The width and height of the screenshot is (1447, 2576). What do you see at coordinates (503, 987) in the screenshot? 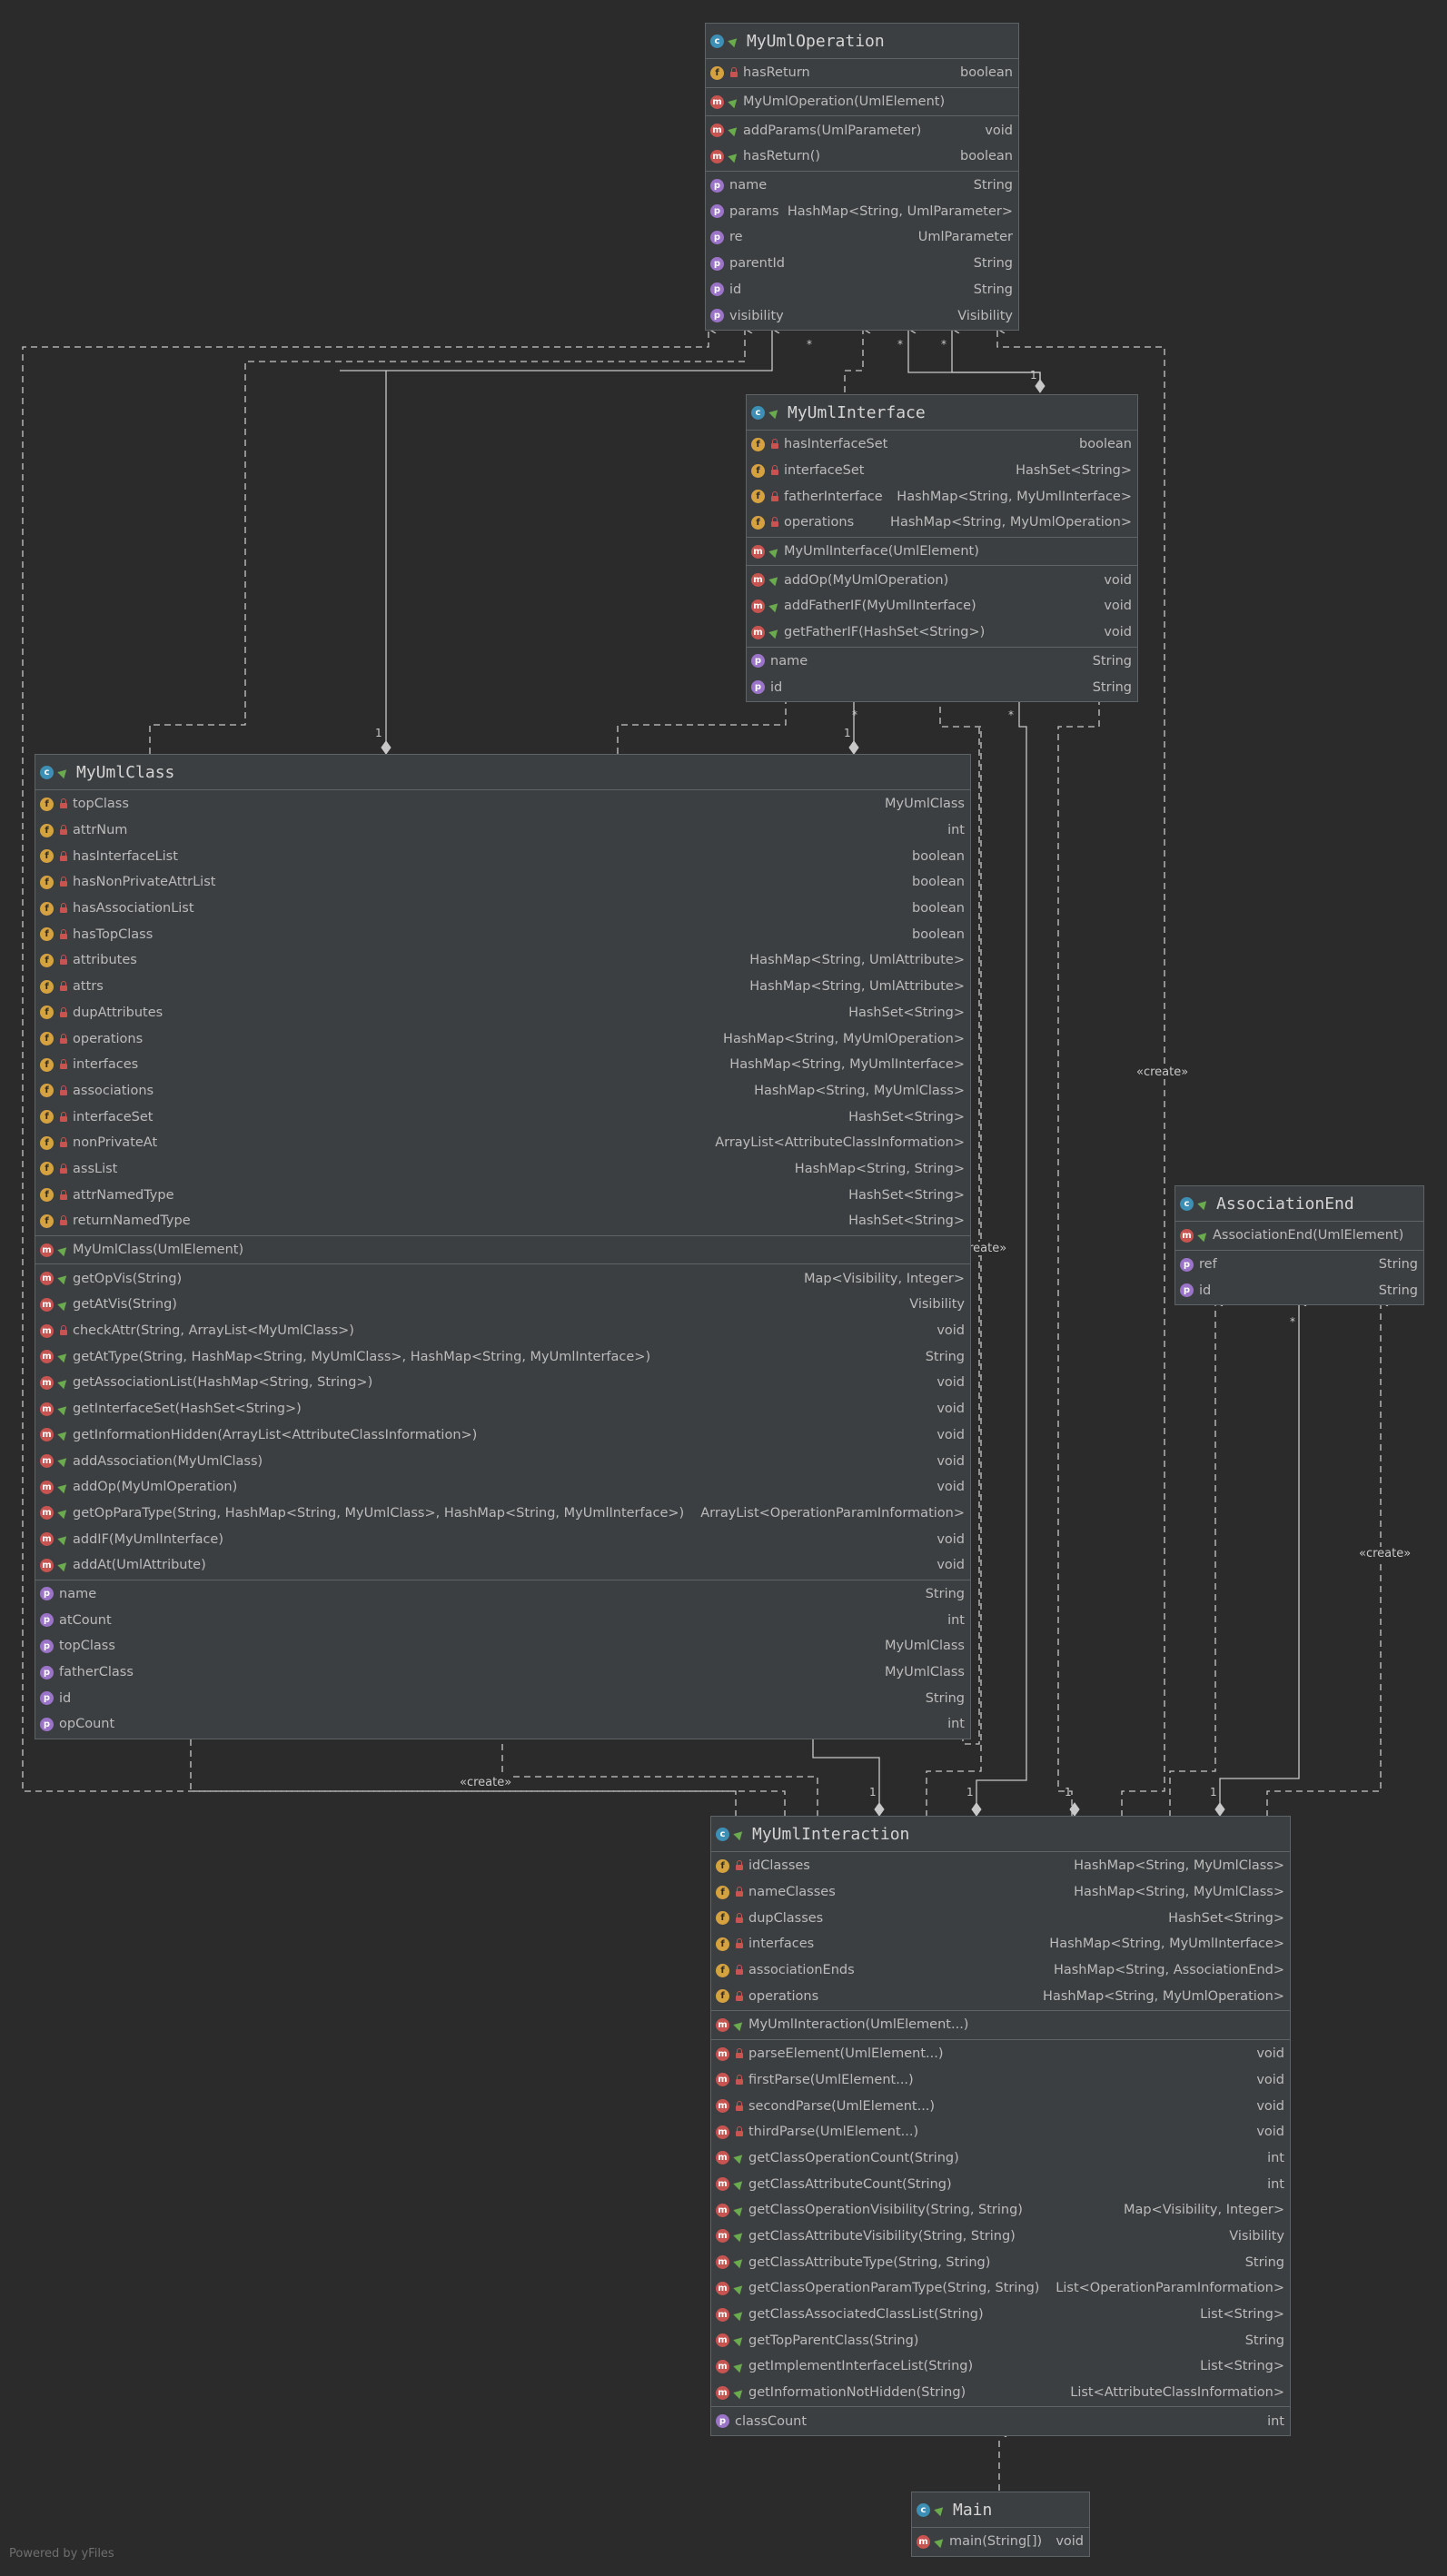
I see `member-row-attrs: f attrs HashMap<String, UmlAttribute>` at bounding box center [503, 987].